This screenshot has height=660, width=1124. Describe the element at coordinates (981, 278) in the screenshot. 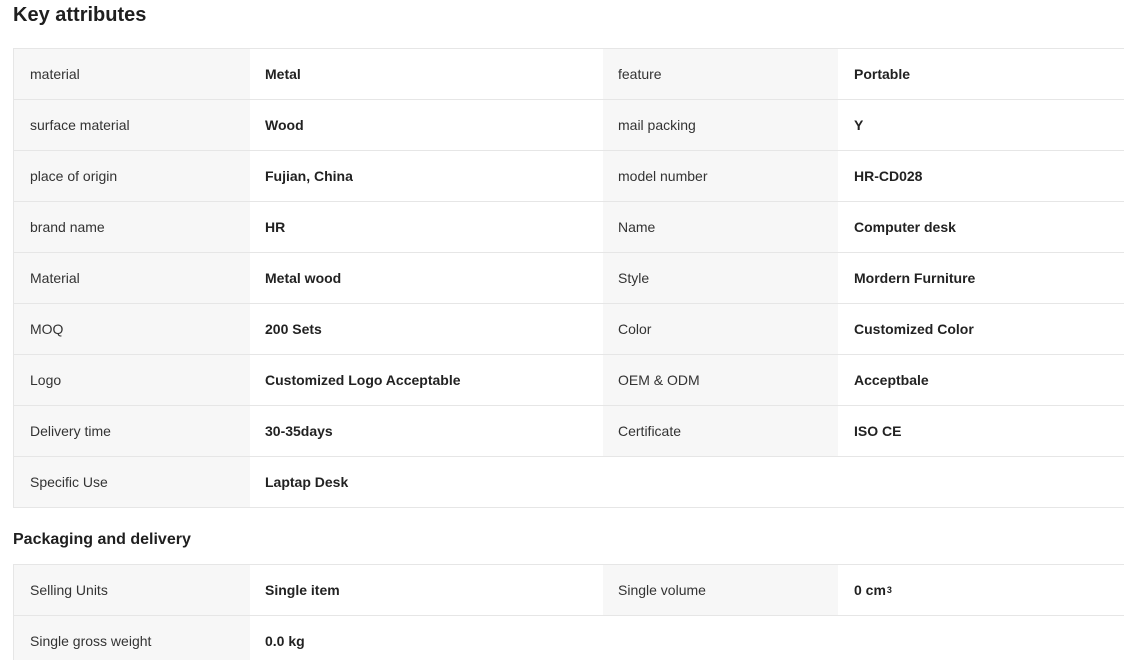

I see `attribute-value: Mordern Furniture` at that location.